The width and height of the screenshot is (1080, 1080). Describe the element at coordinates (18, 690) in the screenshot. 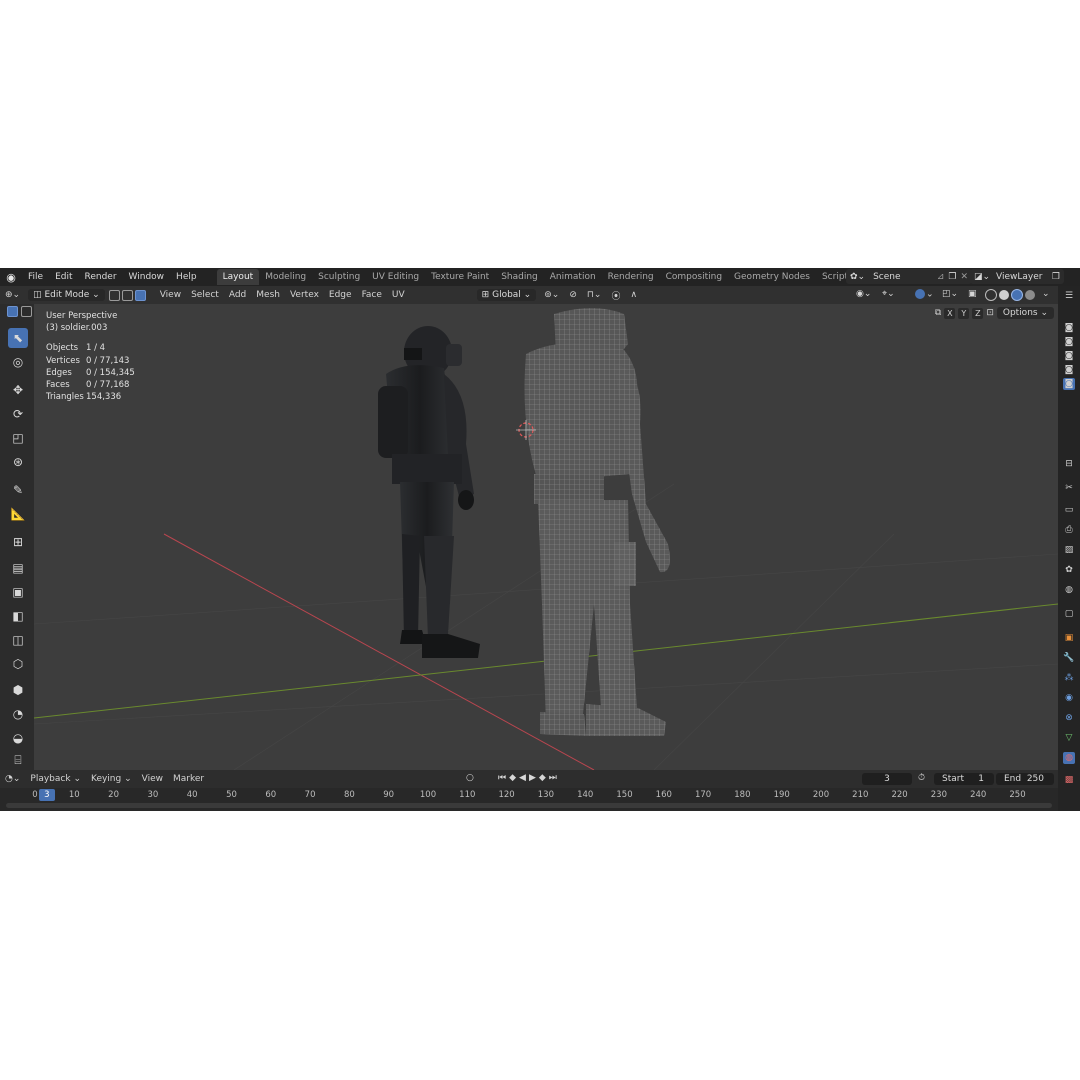

I see `poly-build-tool-icon: ⬢` at that location.